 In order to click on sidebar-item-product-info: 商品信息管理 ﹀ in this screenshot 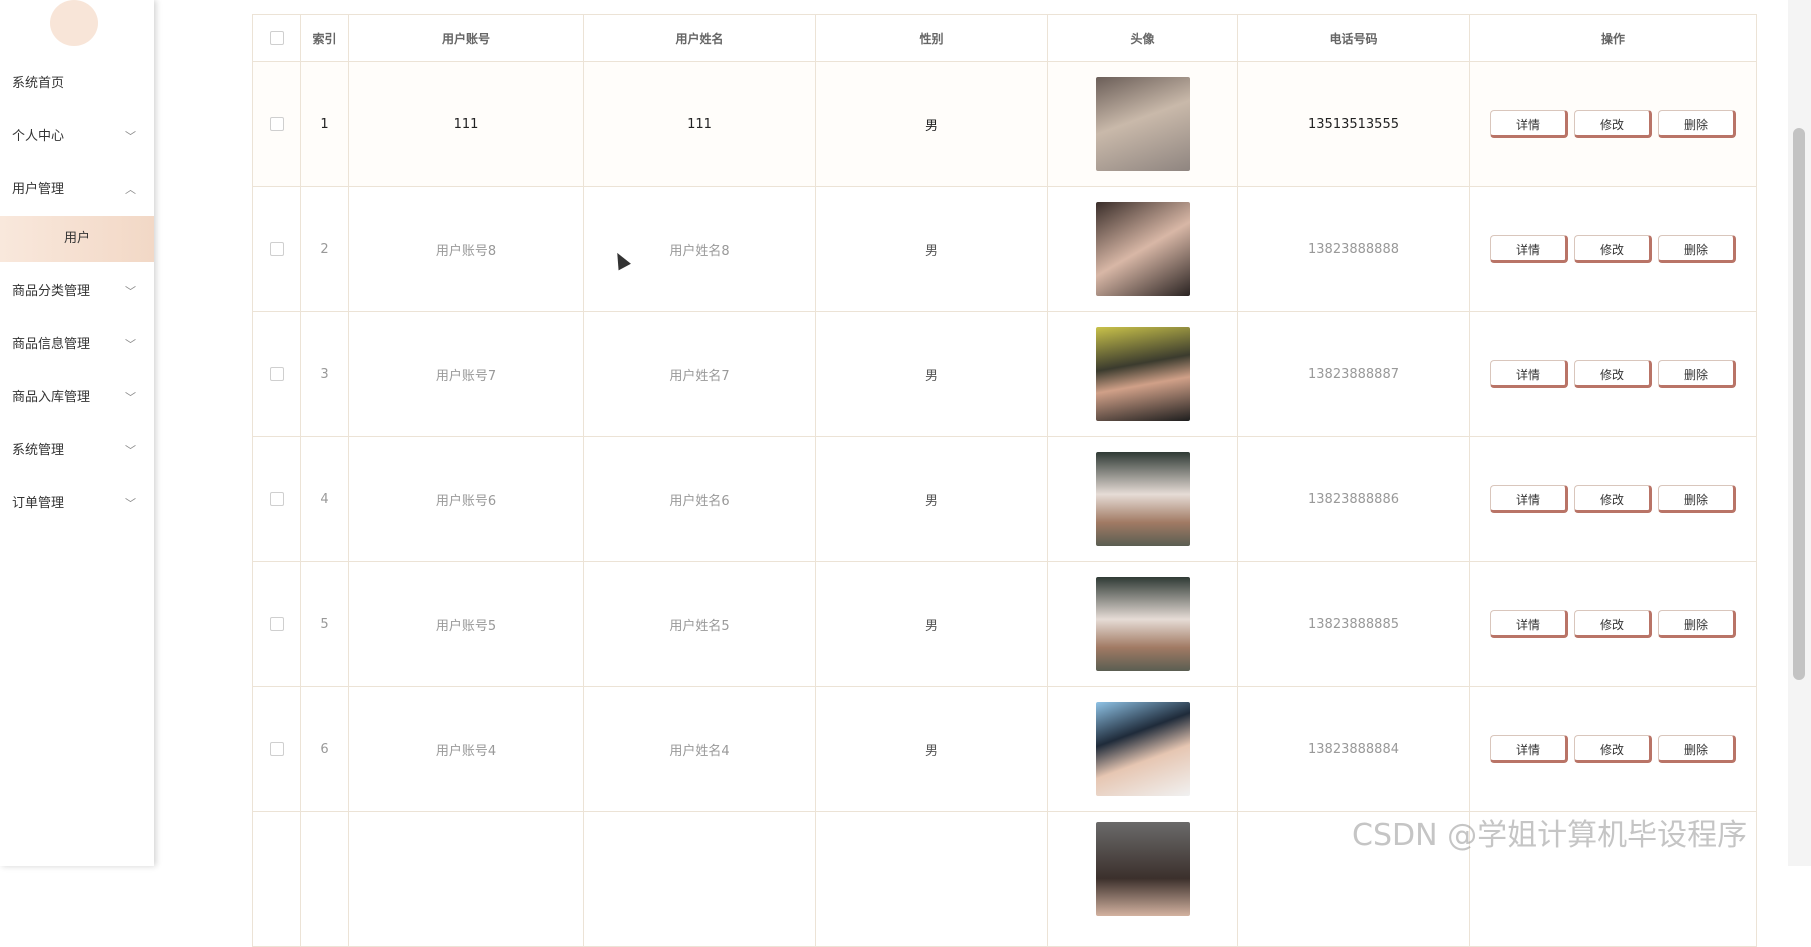, I will do `click(77, 345)`.